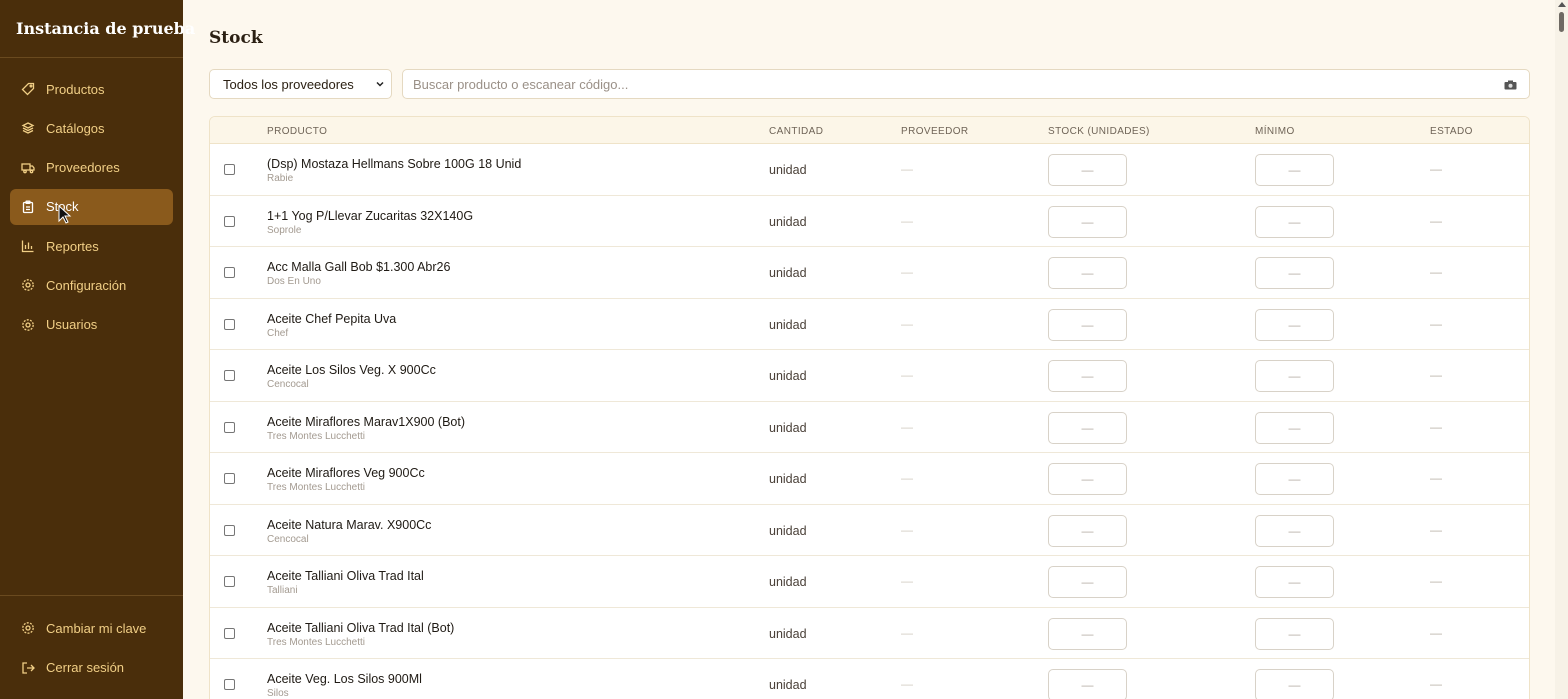 The image size is (1568, 699). I want to click on logout-button: Cerrar sesión, so click(91, 668).